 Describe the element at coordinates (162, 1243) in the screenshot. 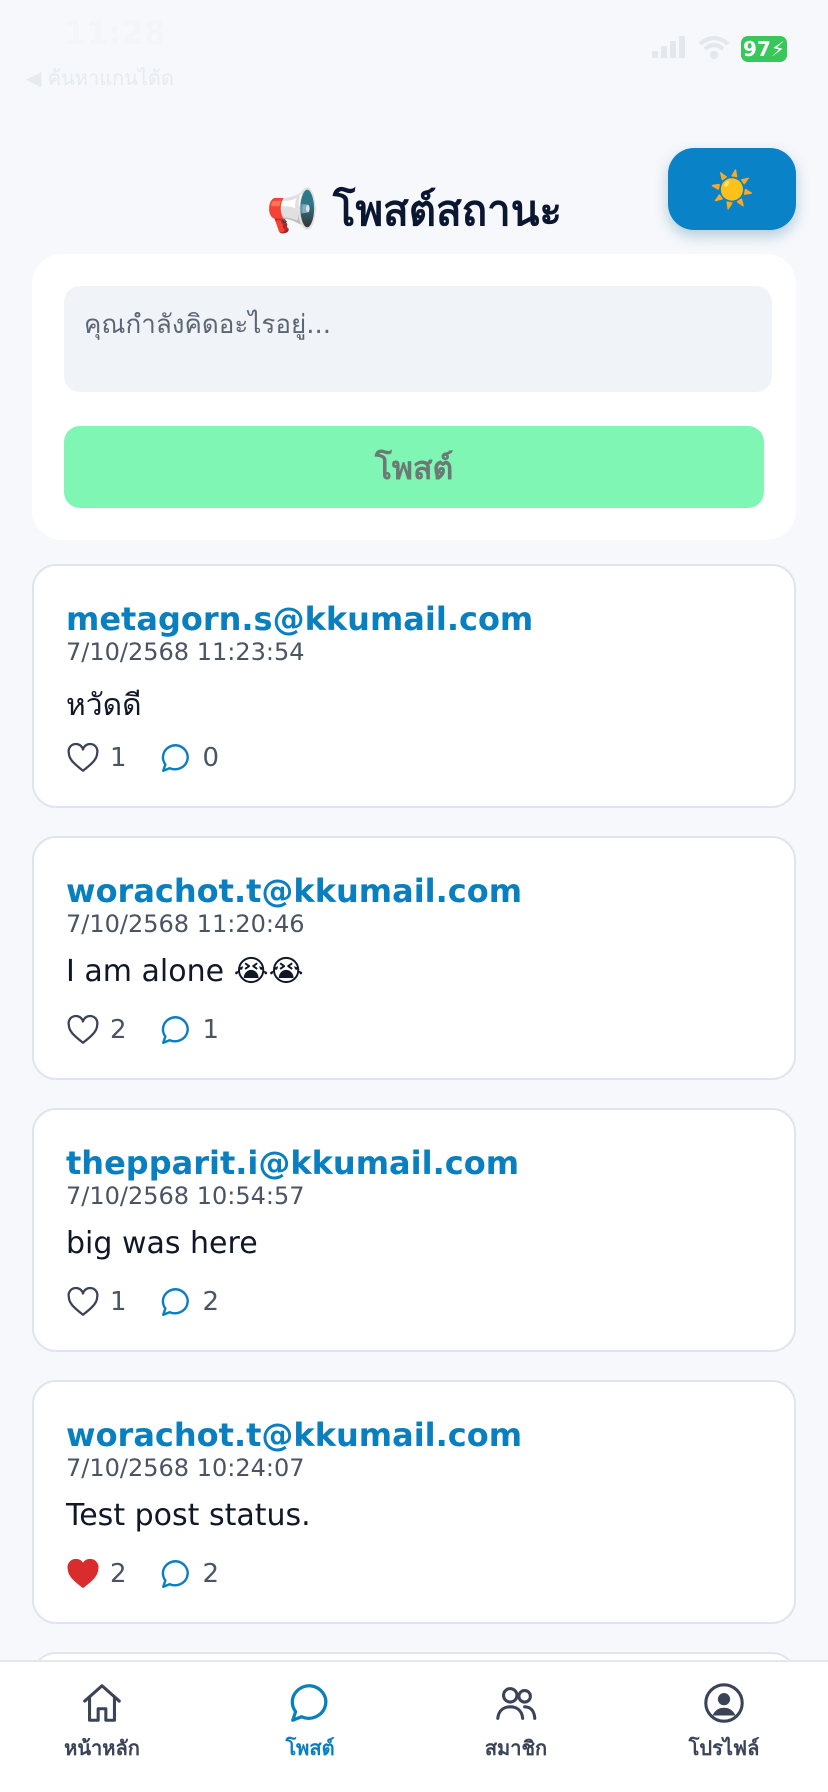

I see `post-body: big was here` at that location.